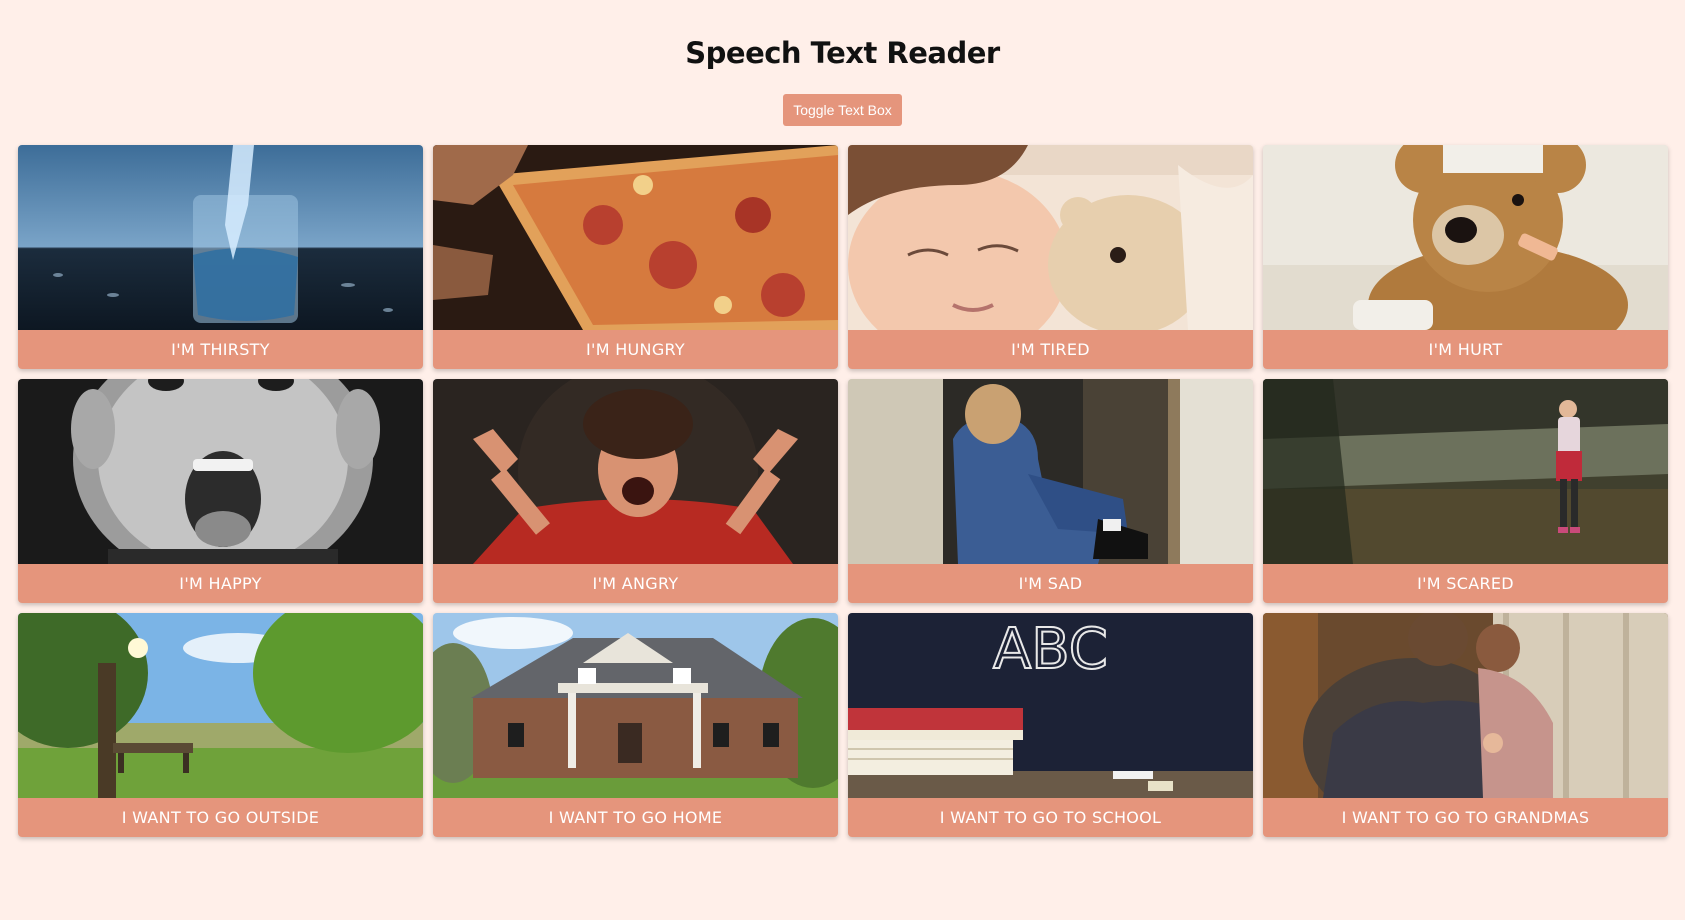 The height and width of the screenshot is (920, 1685). What do you see at coordinates (220, 817) in the screenshot?
I see `card-label: I WANT TO GO OUTSIDE` at bounding box center [220, 817].